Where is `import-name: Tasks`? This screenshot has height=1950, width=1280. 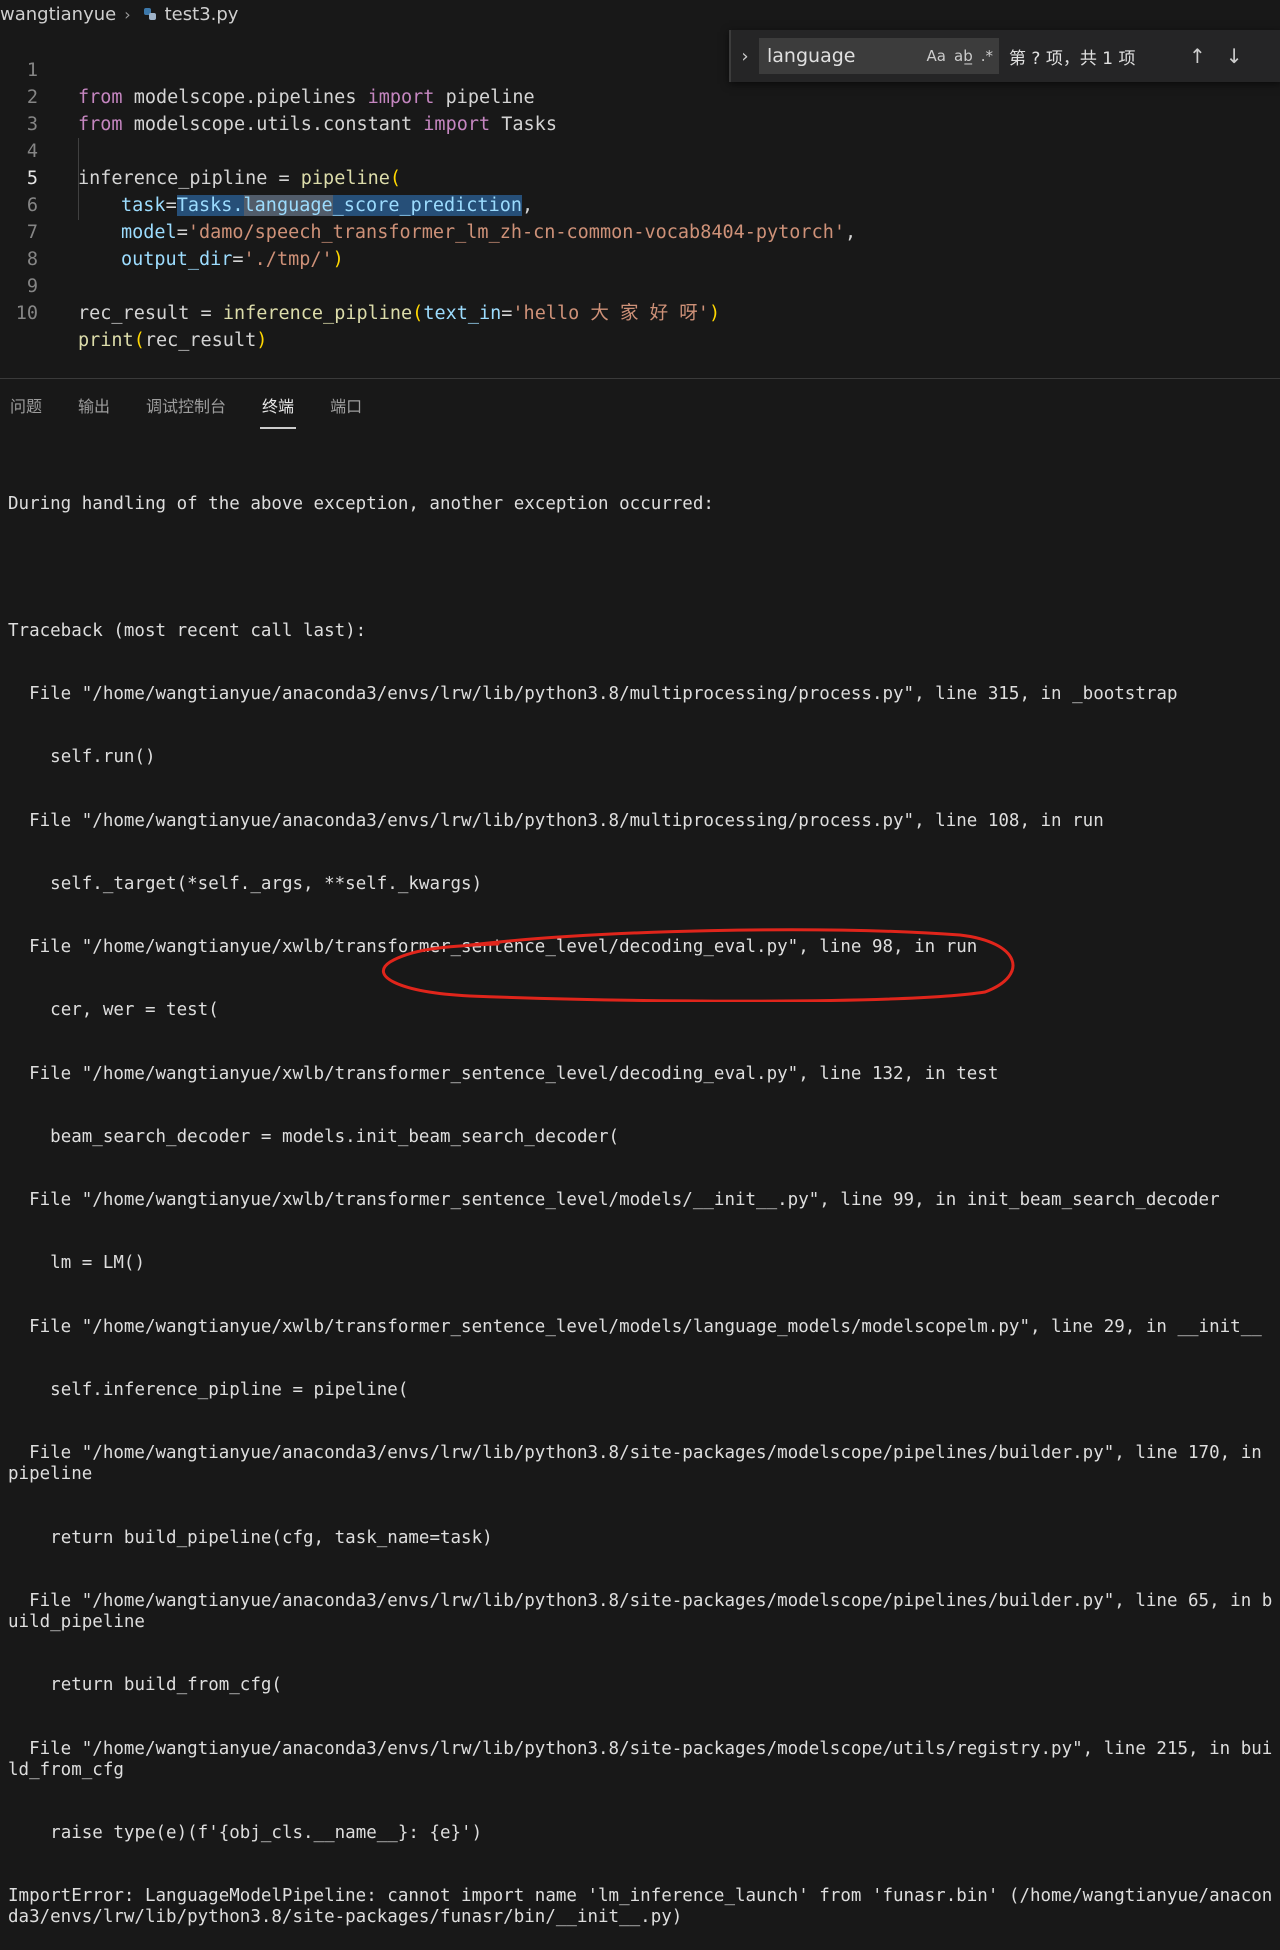 import-name: Tasks is located at coordinates (523, 124).